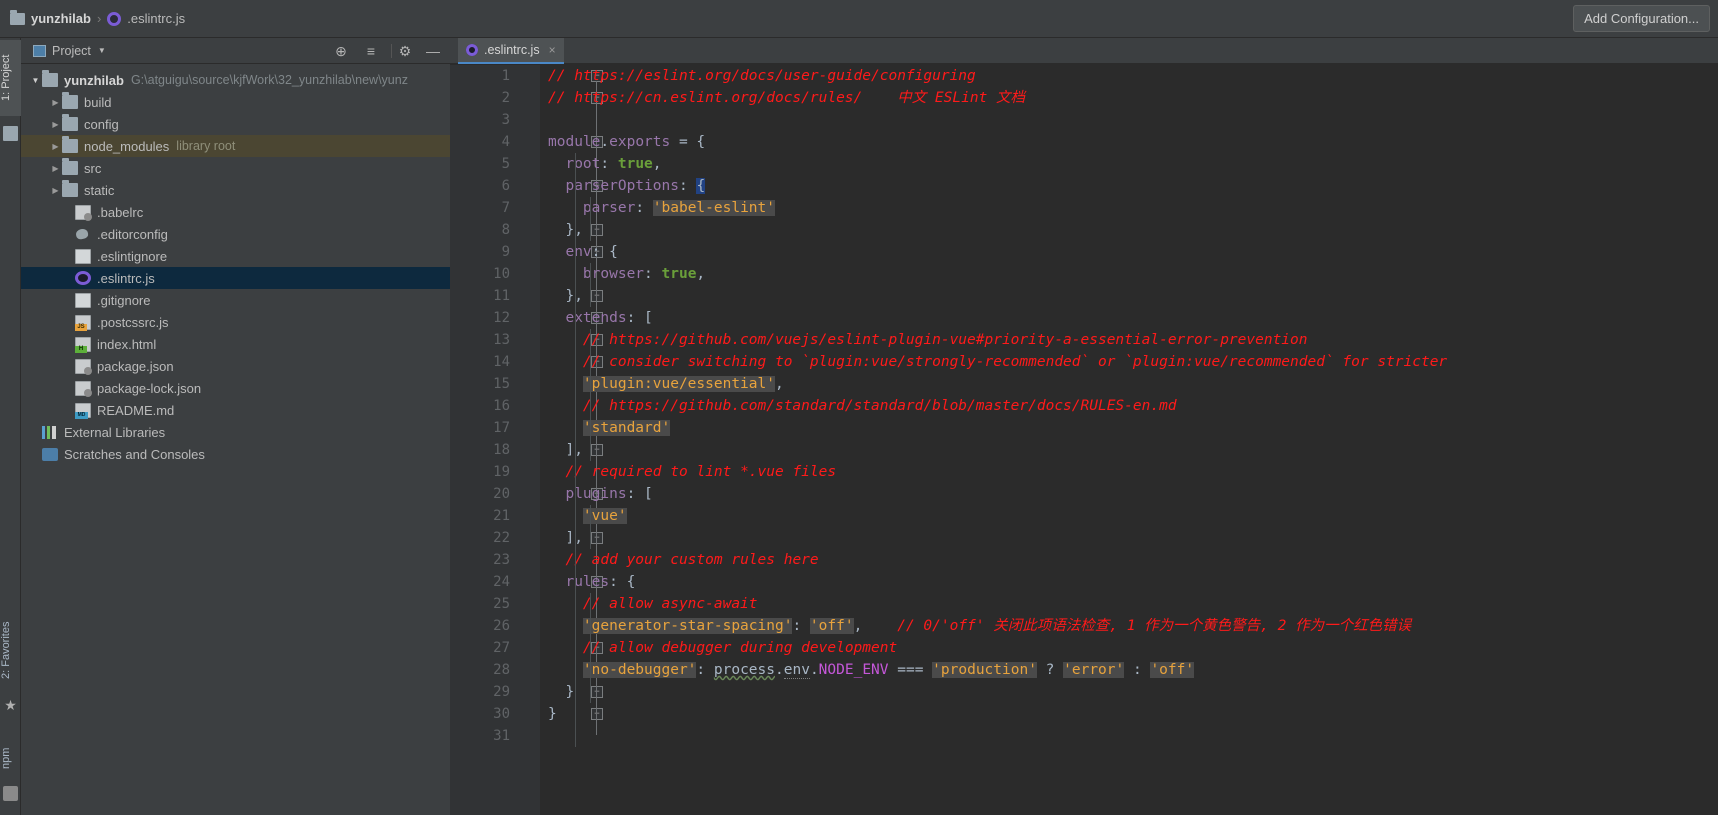 This screenshot has width=1718, height=815. What do you see at coordinates (405, 51) in the screenshot?
I see `gear-icon: ⚙` at bounding box center [405, 51].